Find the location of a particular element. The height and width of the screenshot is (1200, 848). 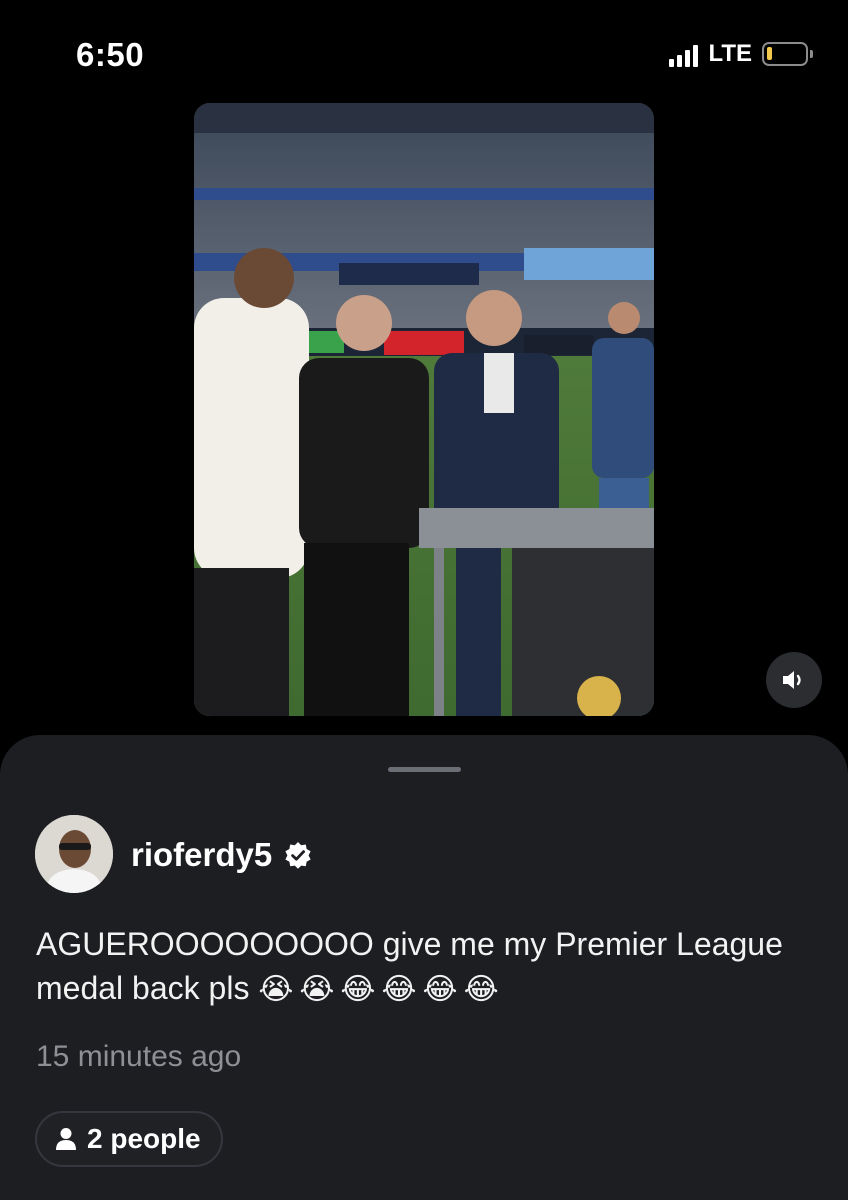

post-timestamp: 15 minutes ago is located at coordinates (139, 1056).